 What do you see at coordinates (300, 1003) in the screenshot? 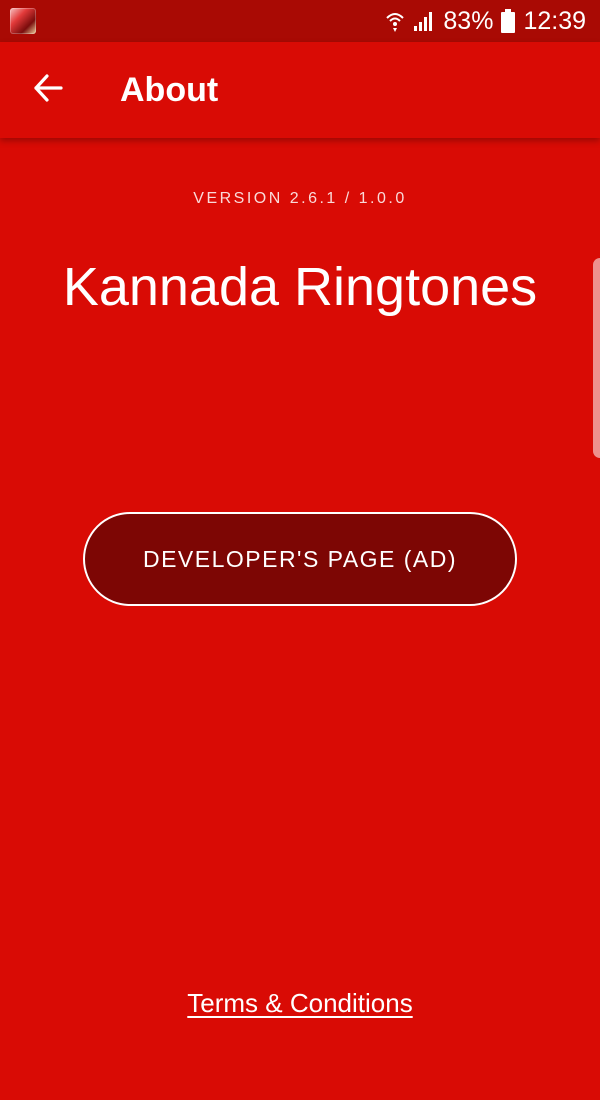
I see `terms-and-conditions-link: Terms & Conditions` at bounding box center [300, 1003].